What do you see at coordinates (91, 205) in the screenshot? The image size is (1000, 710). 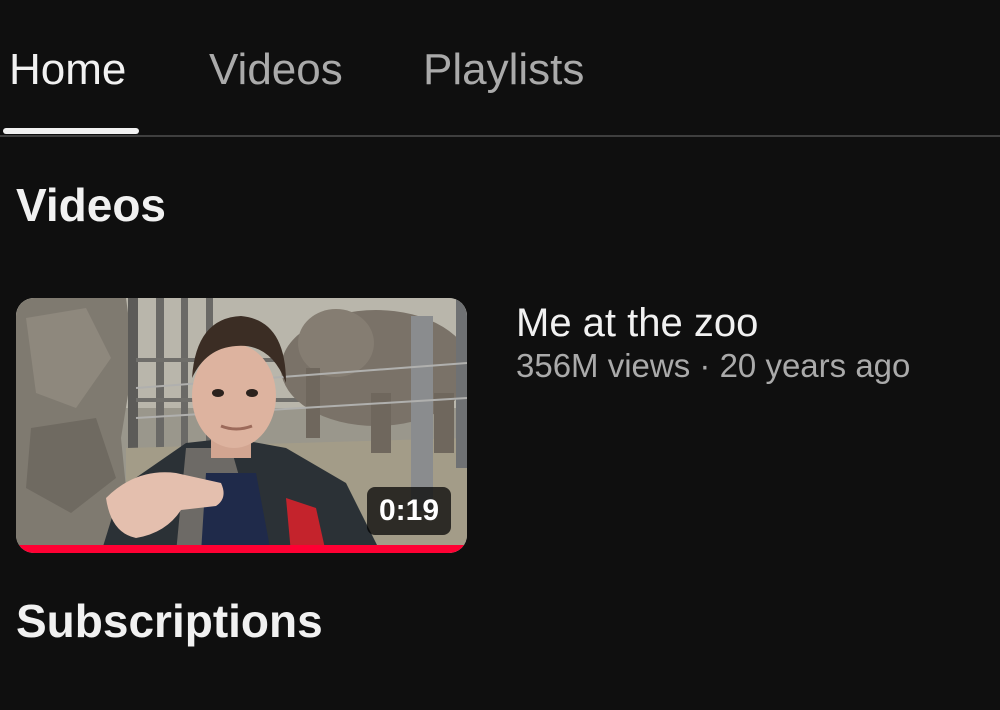 I see `section-title-videos: Videos` at bounding box center [91, 205].